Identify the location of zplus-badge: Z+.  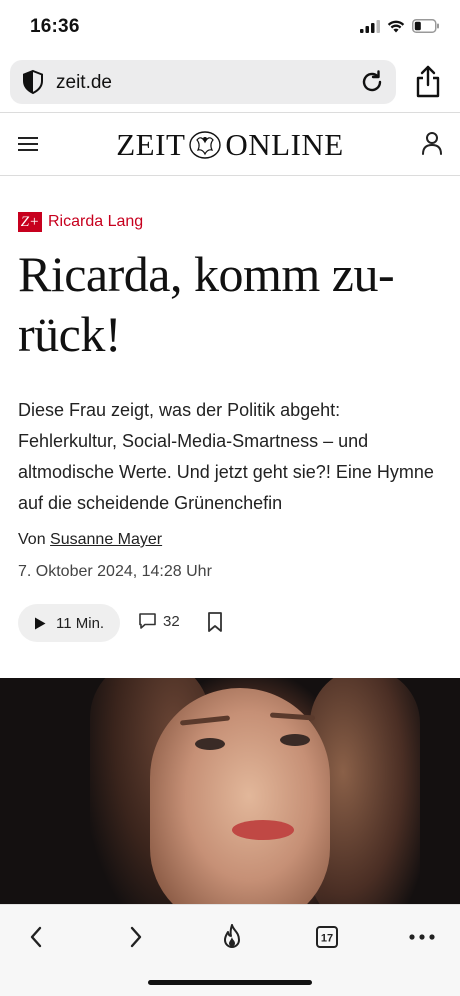
(30, 222).